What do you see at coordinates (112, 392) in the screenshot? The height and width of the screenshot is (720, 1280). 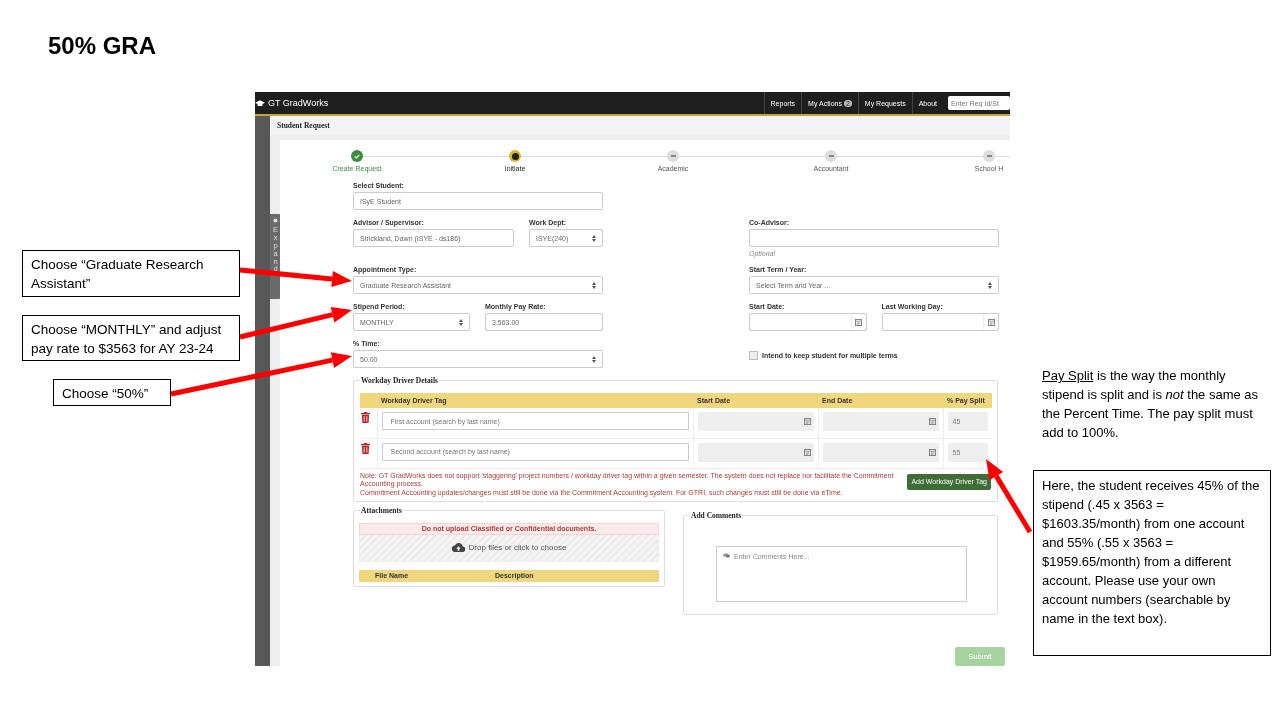 I see `callout-box: Choose “50%”` at bounding box center [112, 392].